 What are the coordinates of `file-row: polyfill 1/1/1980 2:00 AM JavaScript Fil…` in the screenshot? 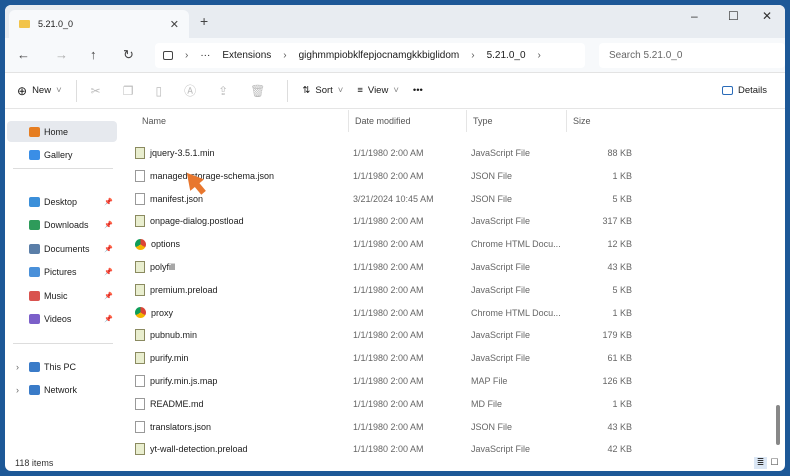 It's located at (445, 267).